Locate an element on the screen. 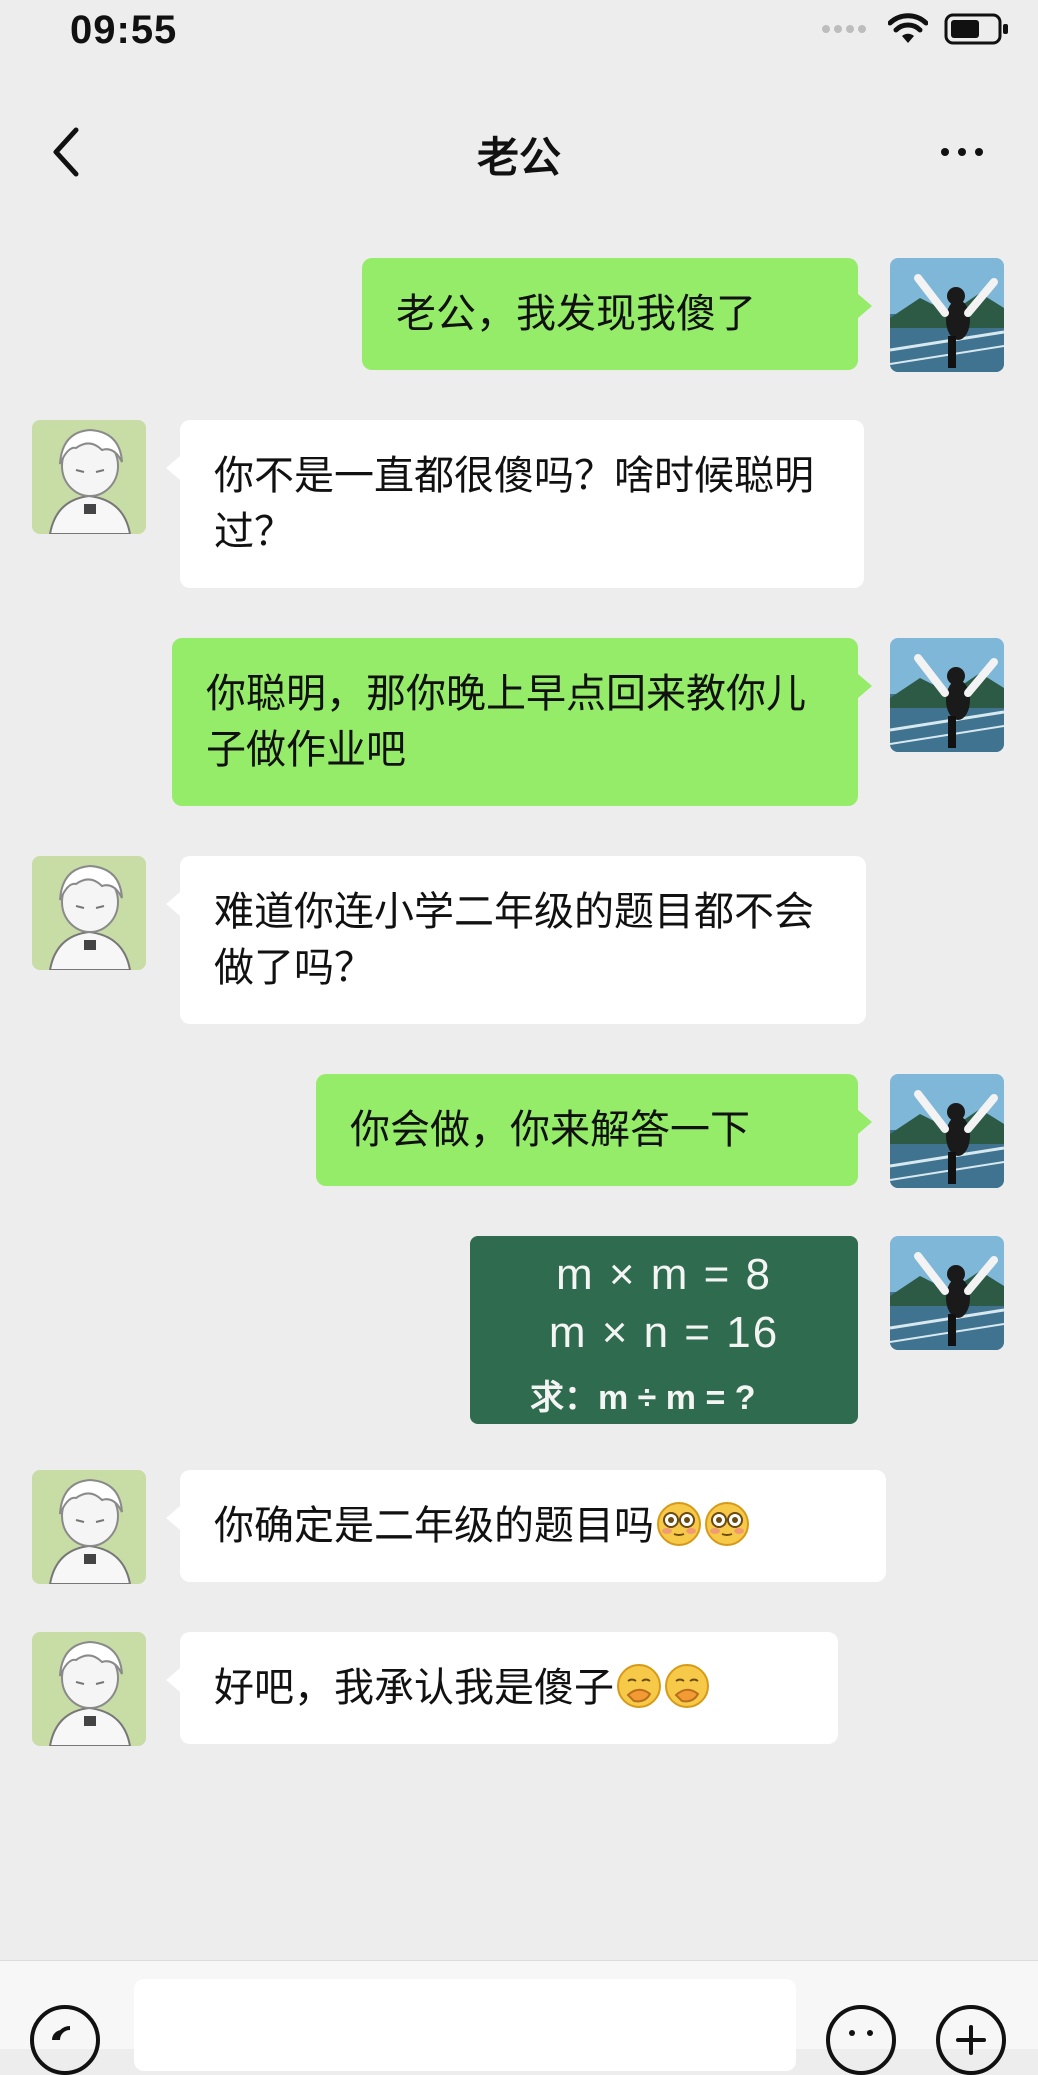 The height and width of the screenshot is (2075, 1038). message-text: 好吧，我承认我是傻子 is located at coordinates (414, 1688).